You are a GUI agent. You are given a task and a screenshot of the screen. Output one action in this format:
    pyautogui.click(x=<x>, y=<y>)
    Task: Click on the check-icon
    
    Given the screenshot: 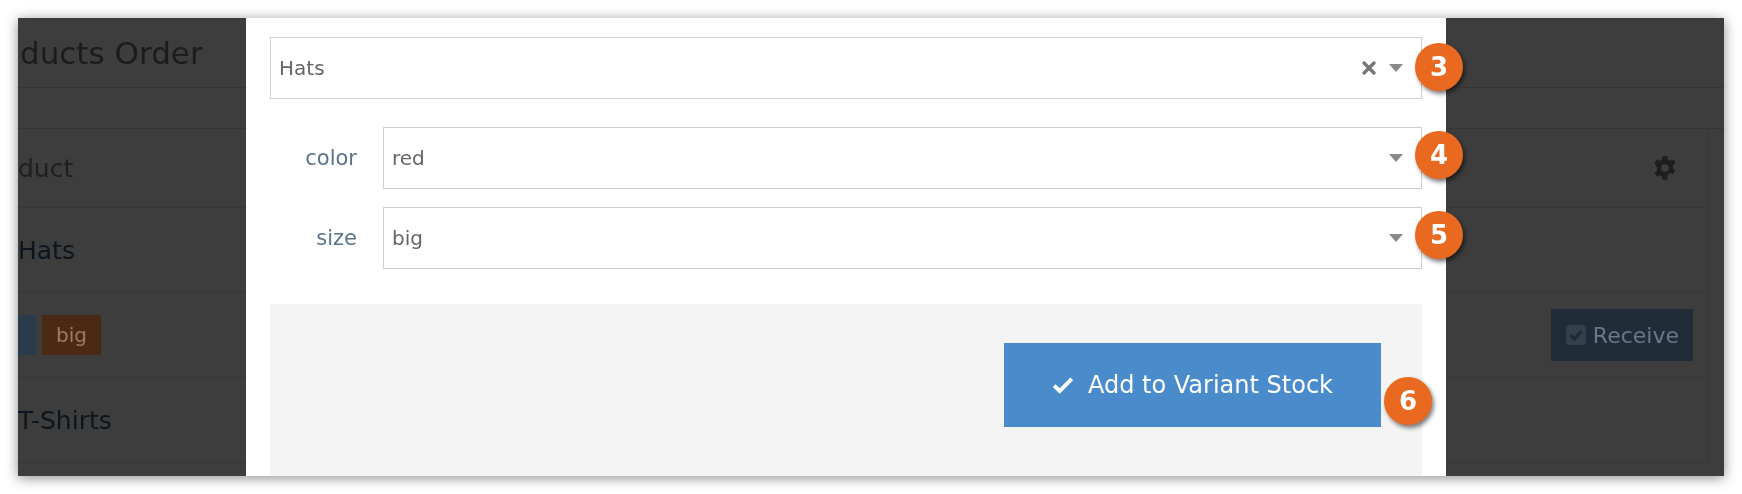 What is the action you would take?
    pyautogui.click(x=1063, y=385)
    